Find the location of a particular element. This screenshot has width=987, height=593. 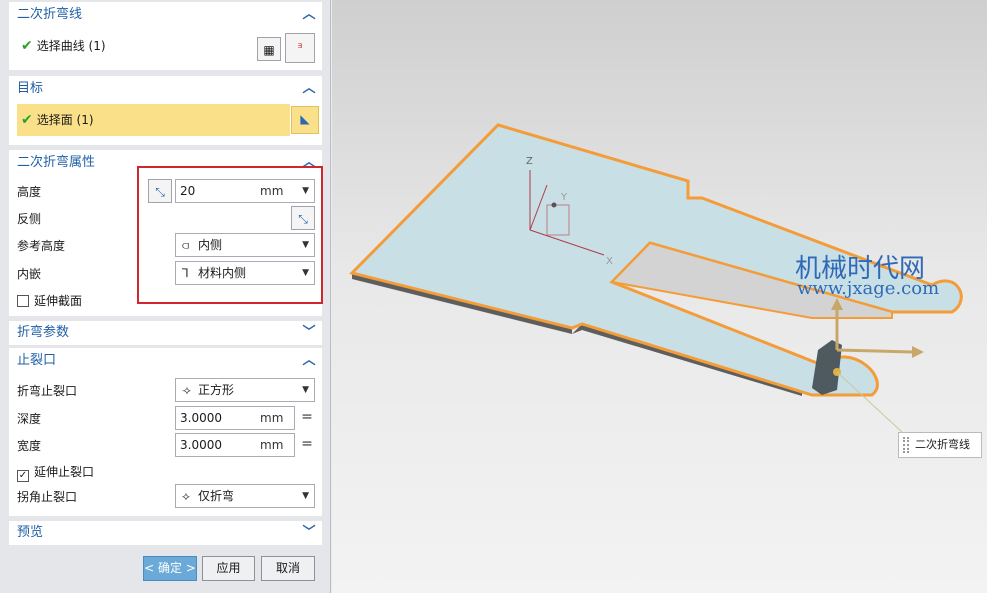

section-header: 预览 ﹀ is located at coordinates (165, 533).